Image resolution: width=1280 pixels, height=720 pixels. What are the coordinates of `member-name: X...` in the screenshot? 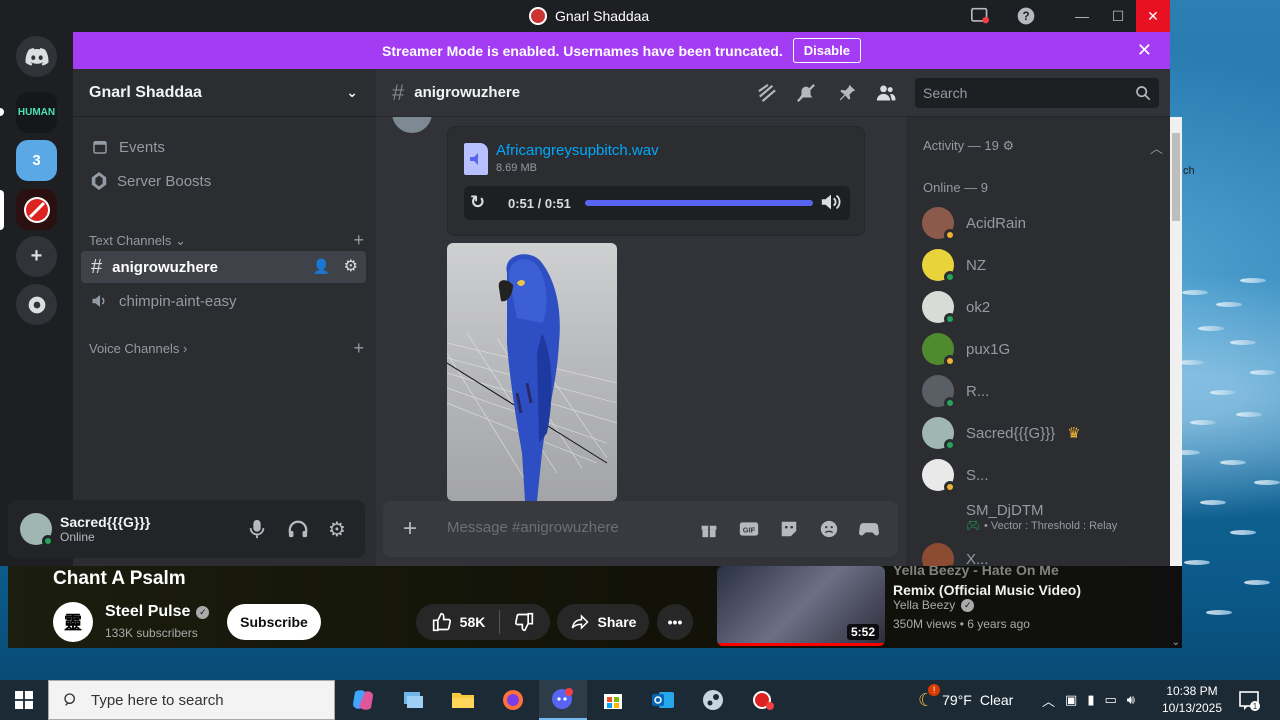 It's located at (977, 558).